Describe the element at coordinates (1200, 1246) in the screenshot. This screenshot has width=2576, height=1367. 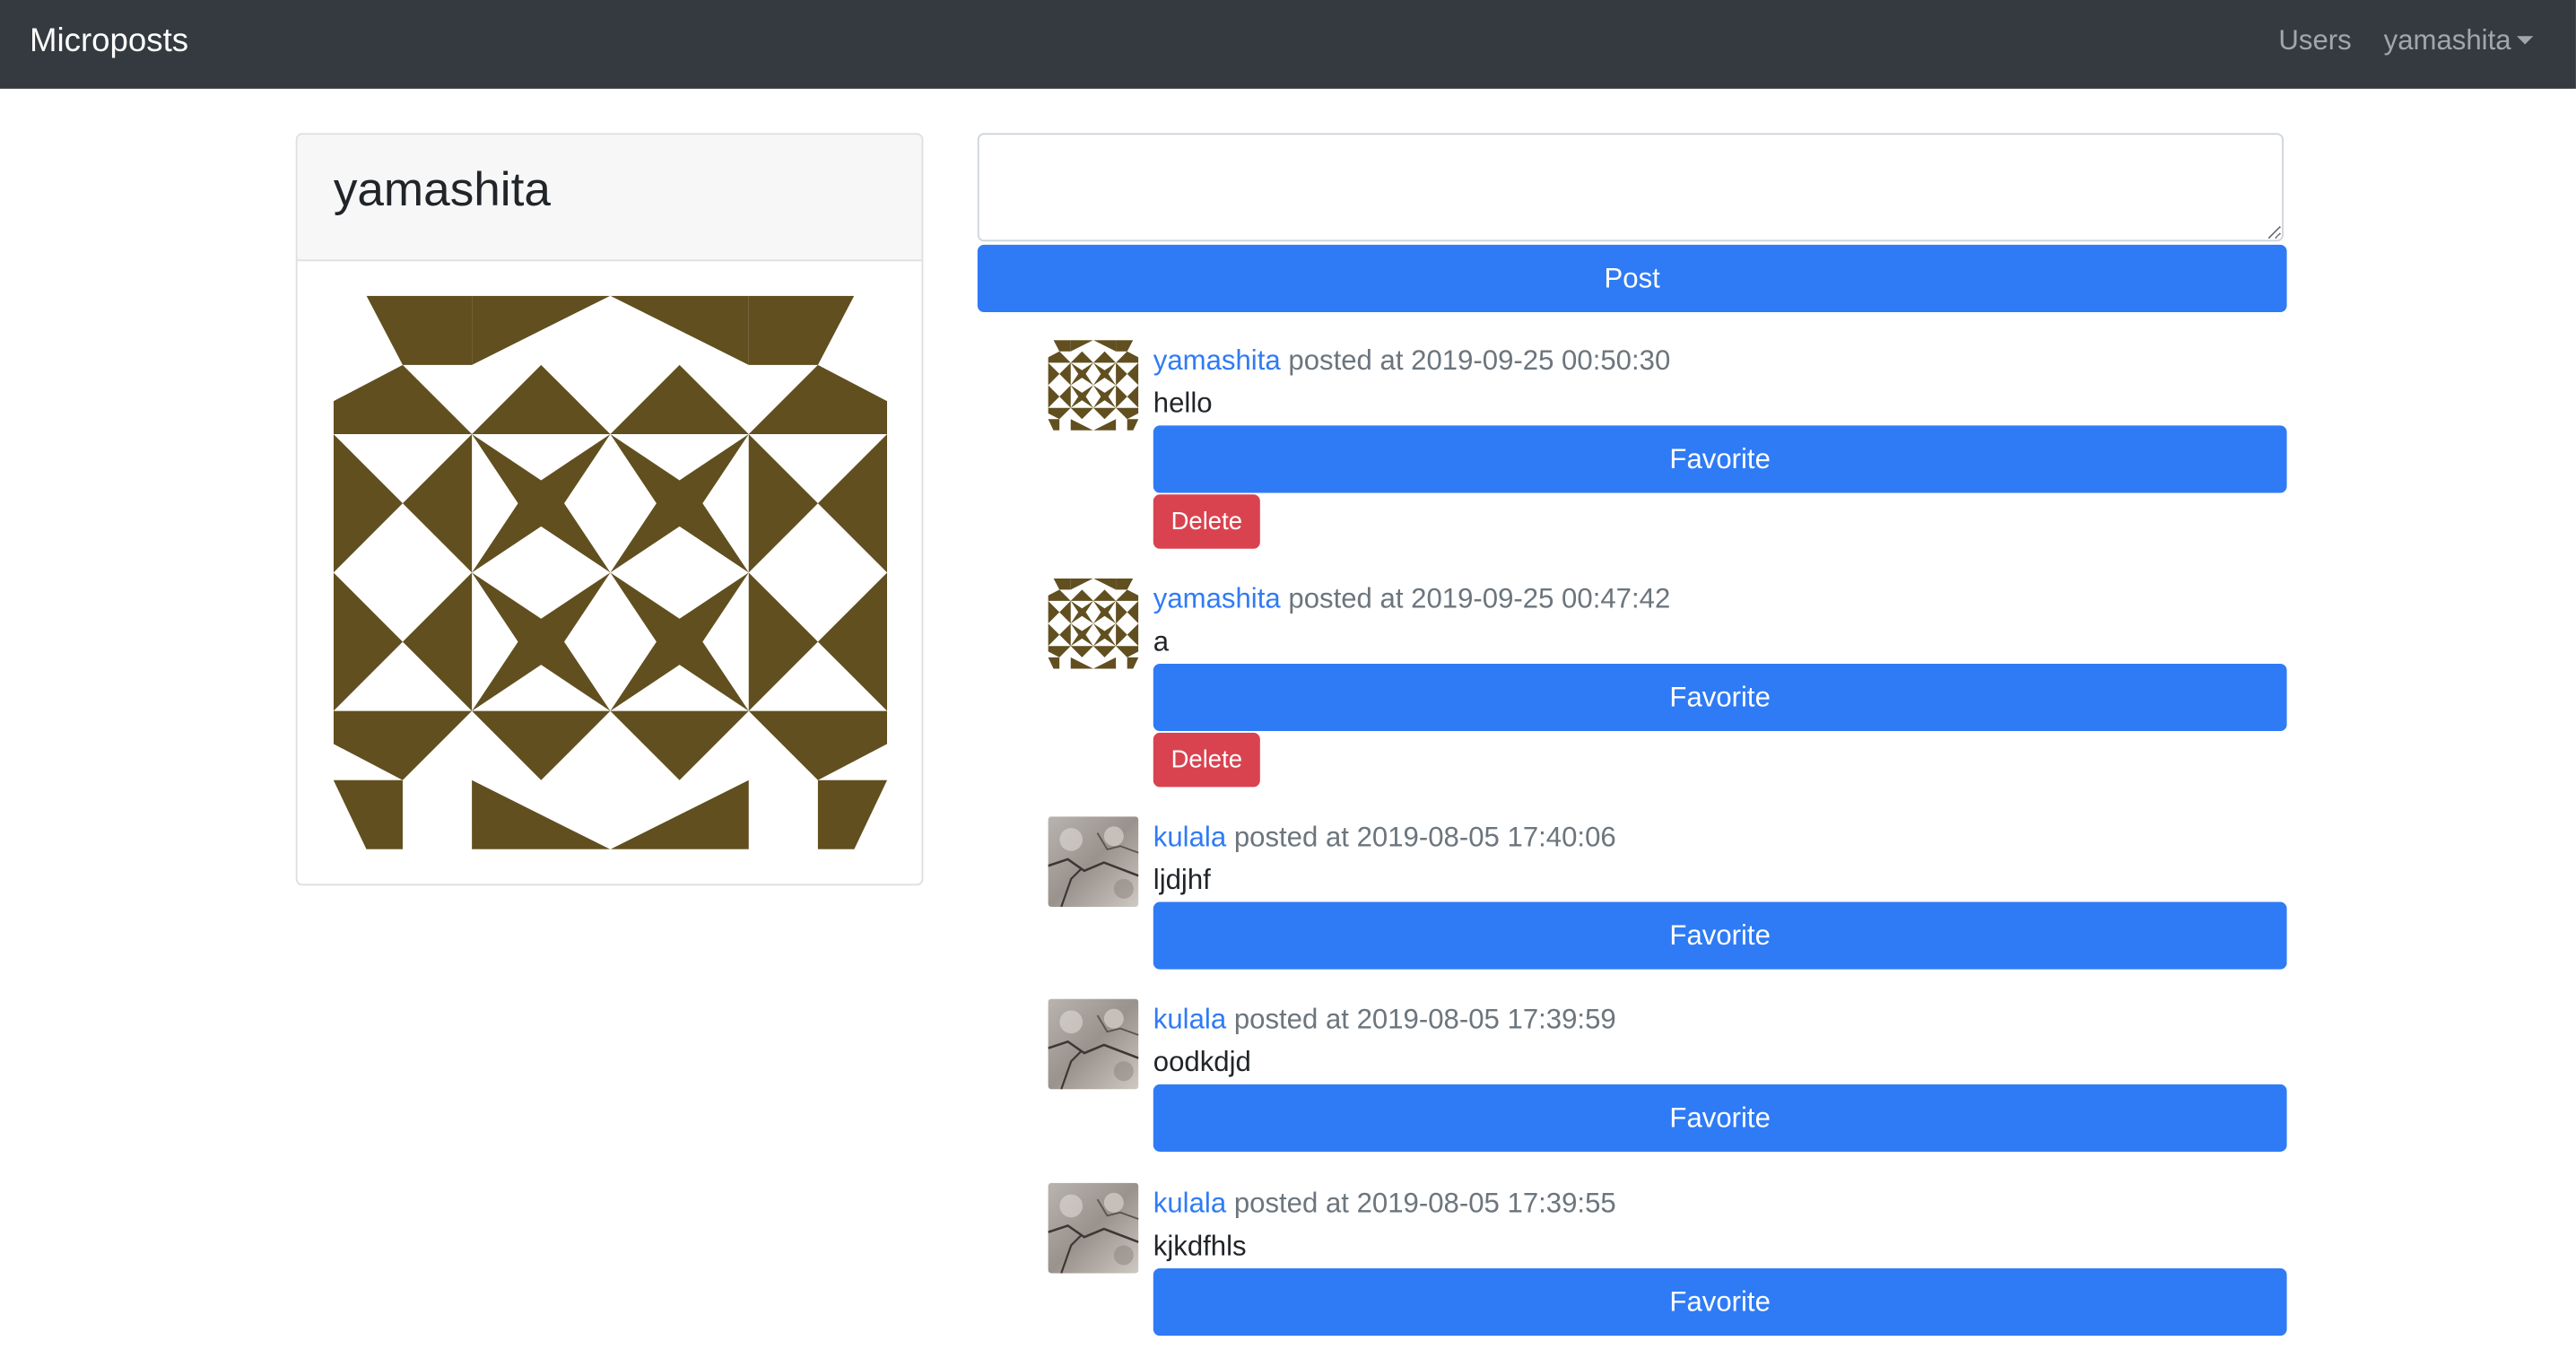
I see `post-content: kjkdfhls` at that location.